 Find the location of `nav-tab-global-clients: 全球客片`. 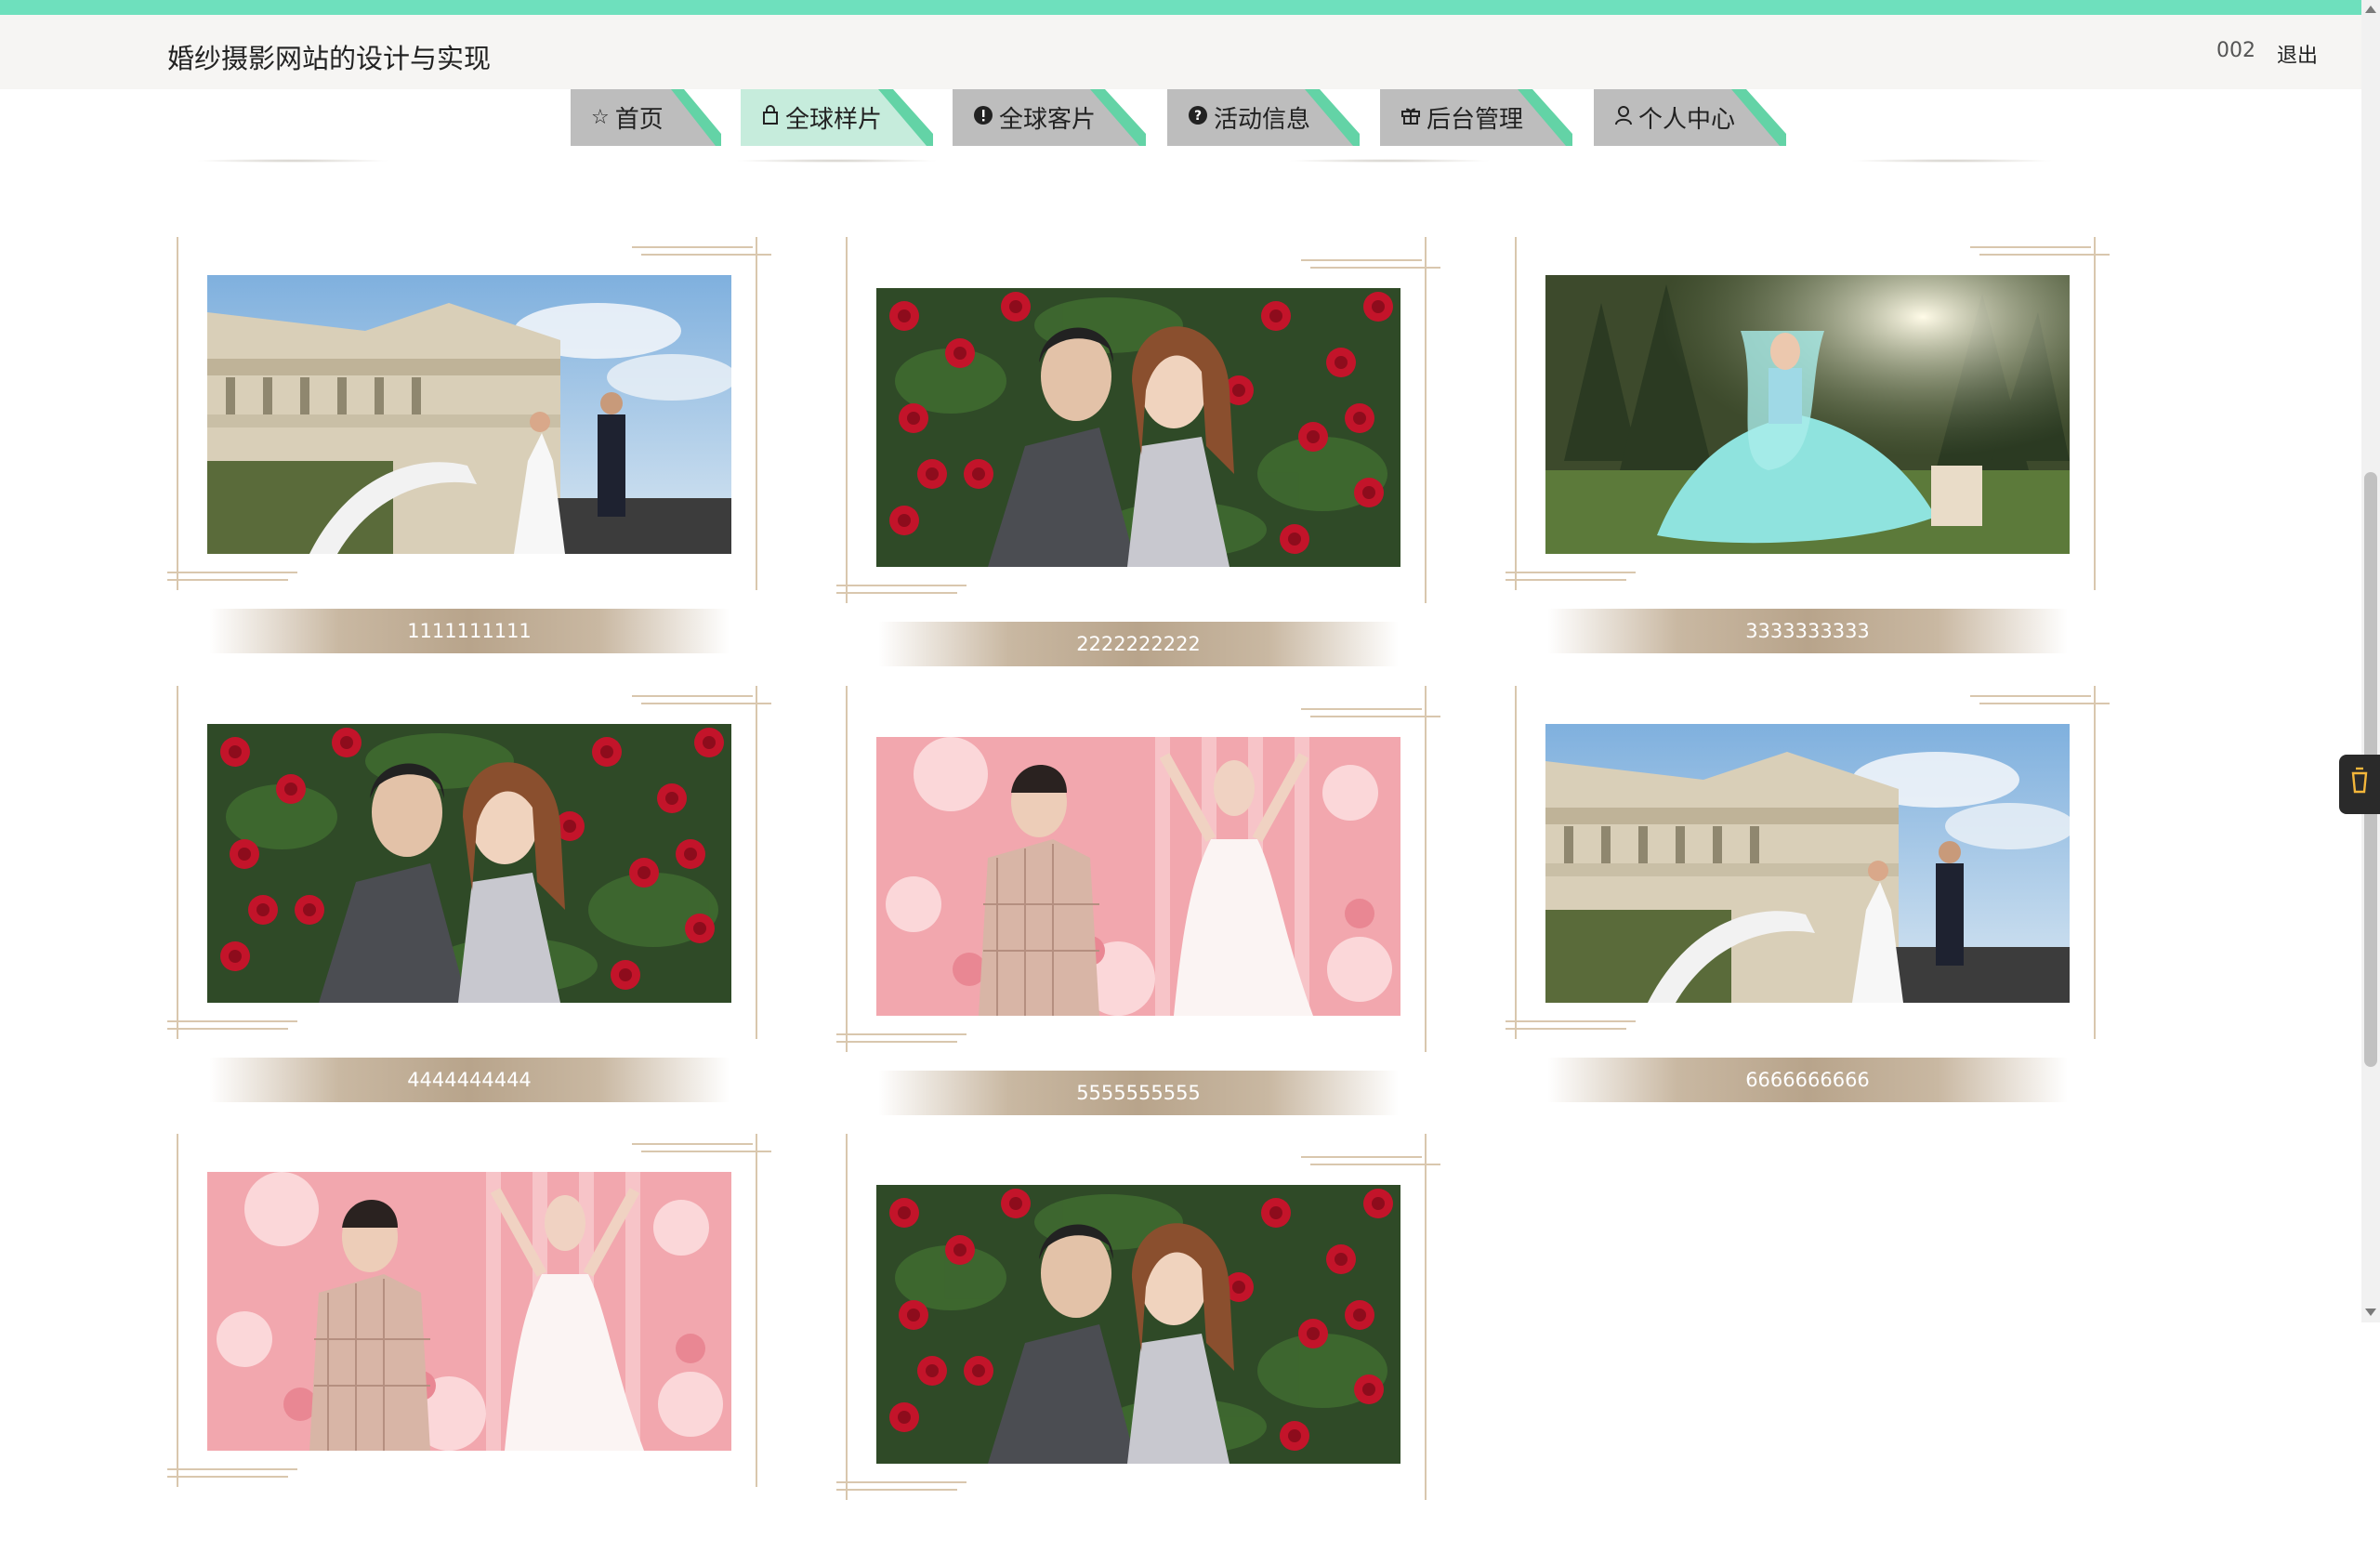

nav-tab-global-clients: 全球客片 is located at coordinates (1049, 117).